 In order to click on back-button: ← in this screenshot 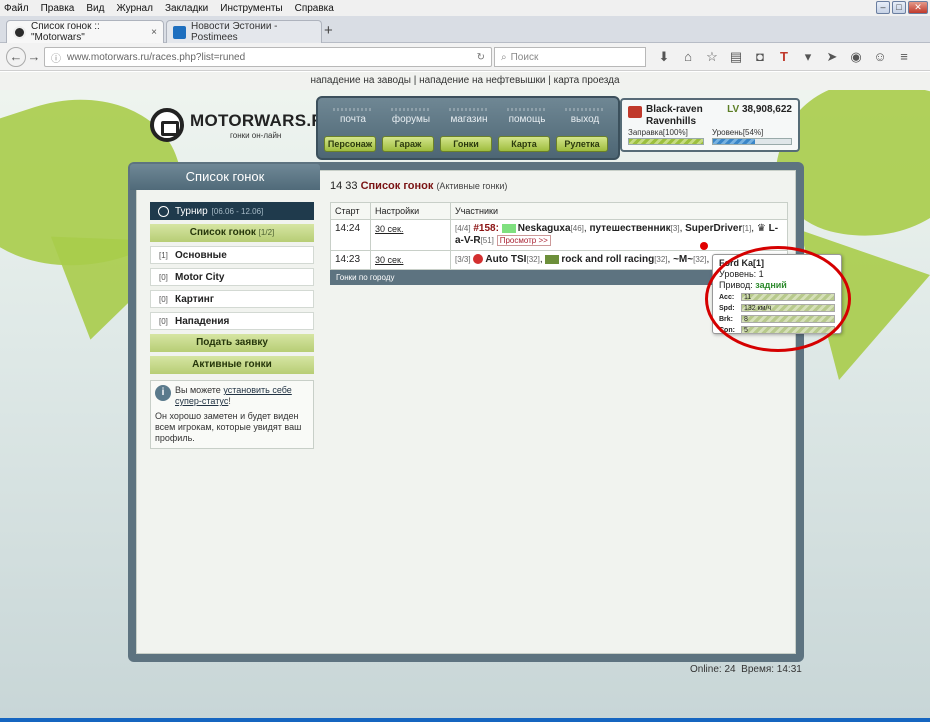, I will do `click(16, 57)`.